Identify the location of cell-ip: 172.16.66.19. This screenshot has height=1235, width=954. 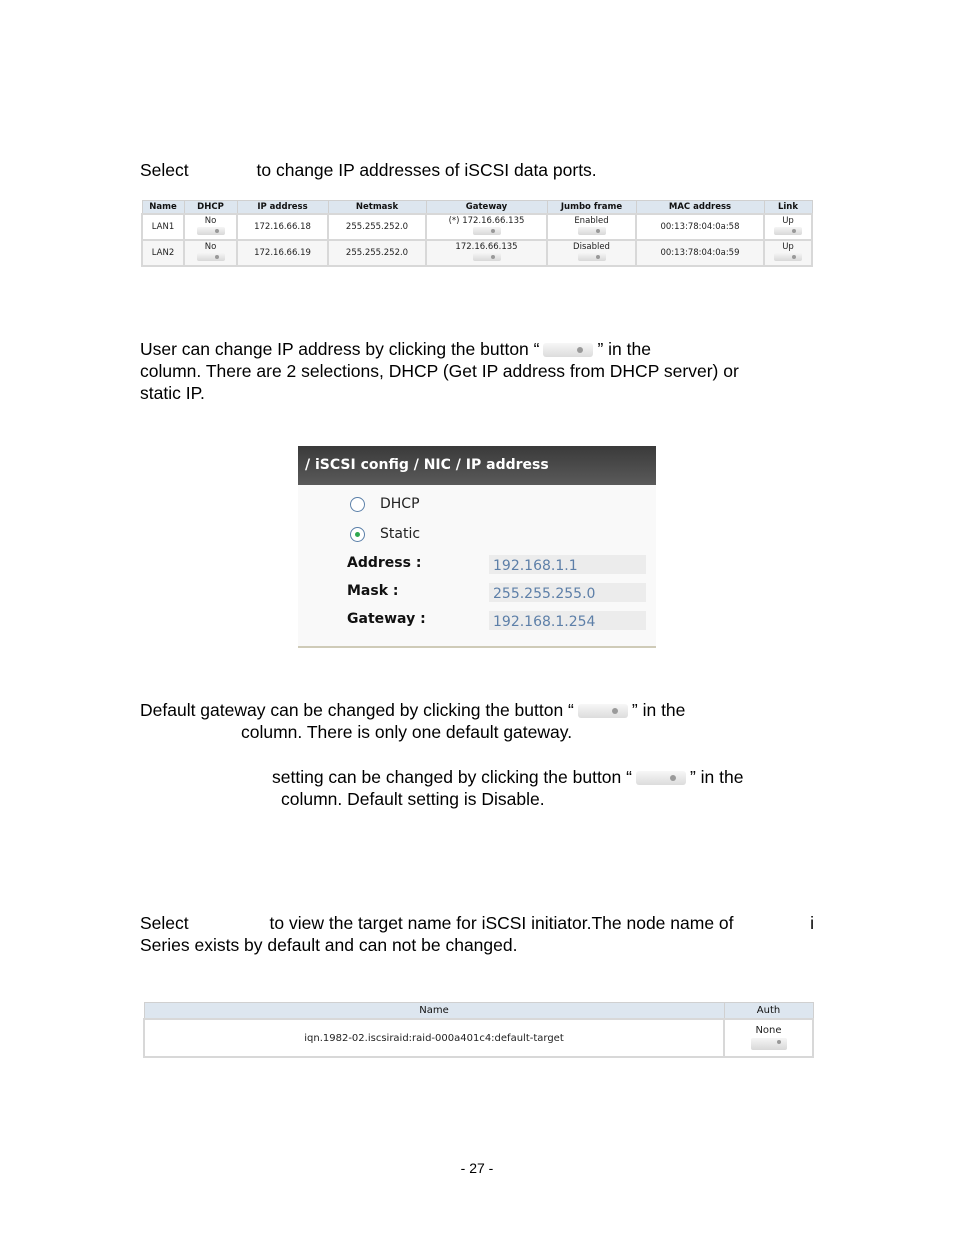
(282, 253).